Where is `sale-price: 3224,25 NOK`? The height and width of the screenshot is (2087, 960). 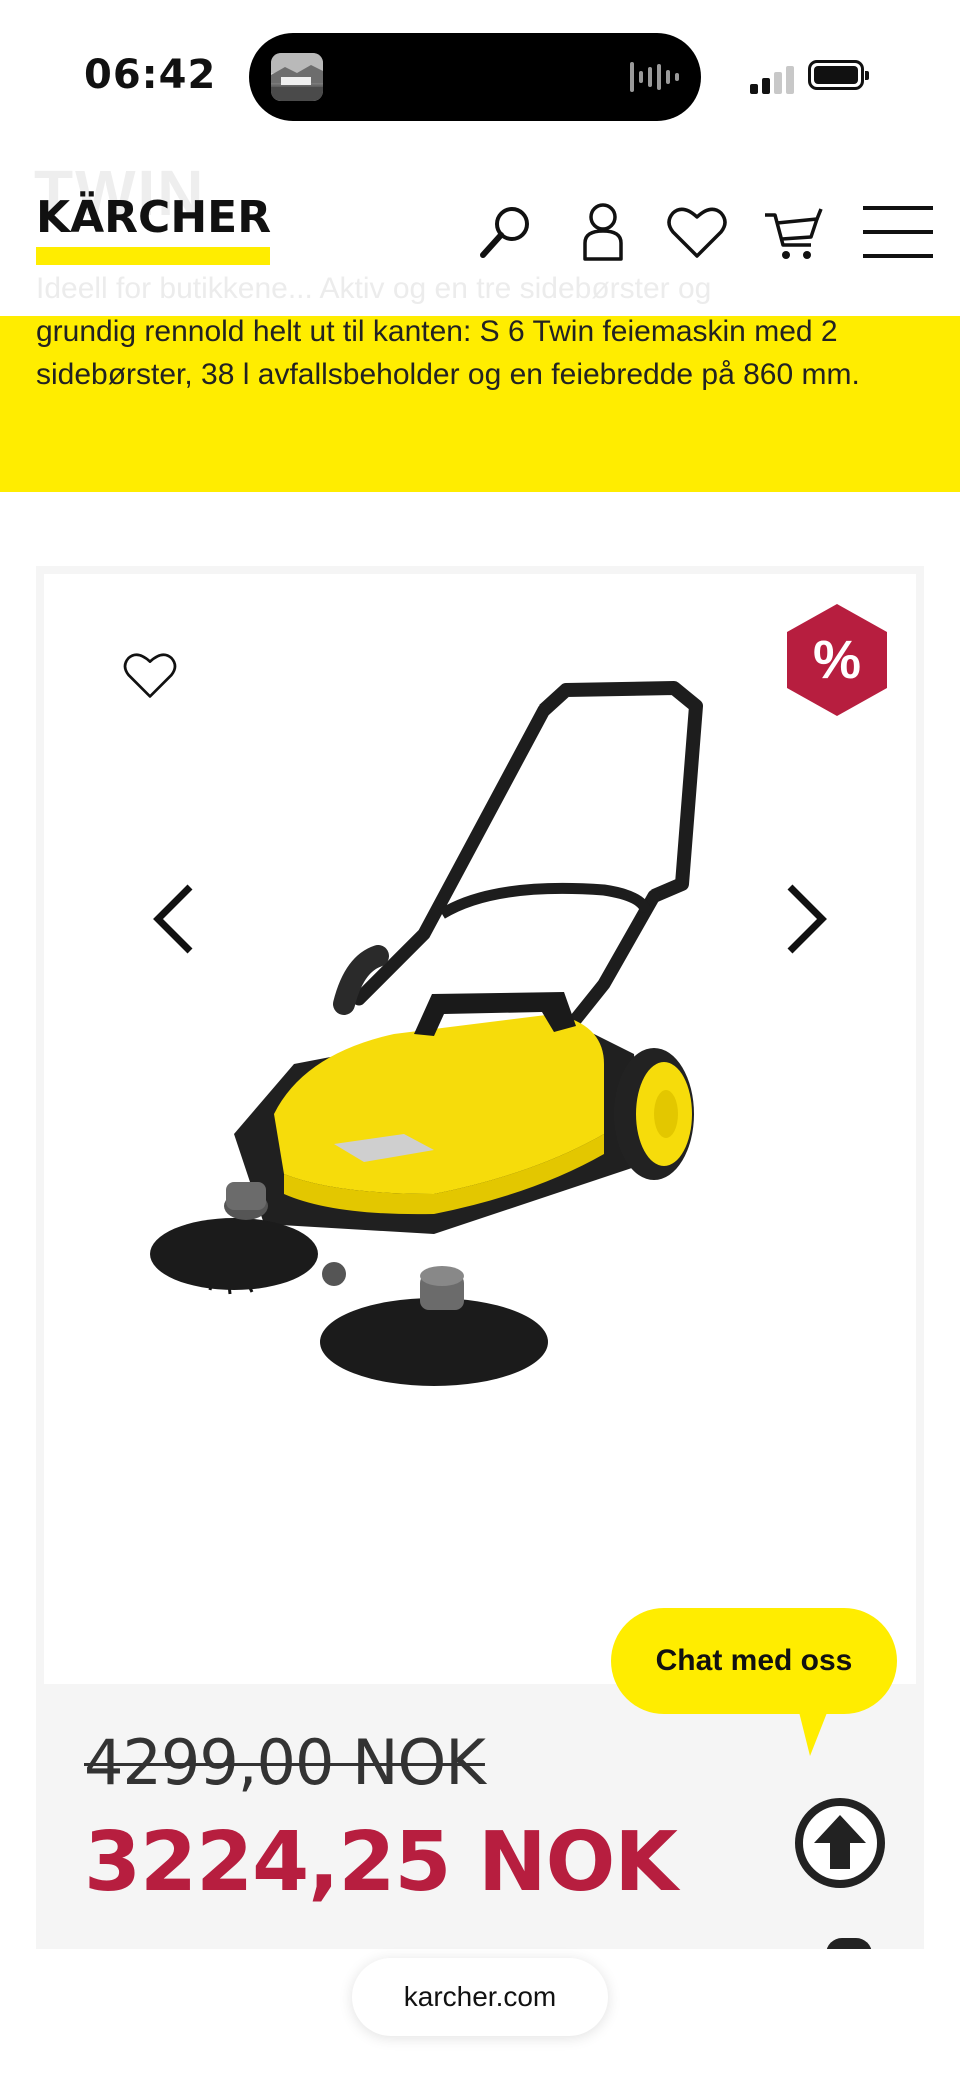
sale-price: 3224,25 NOK is located at coordinates (381, 1862).